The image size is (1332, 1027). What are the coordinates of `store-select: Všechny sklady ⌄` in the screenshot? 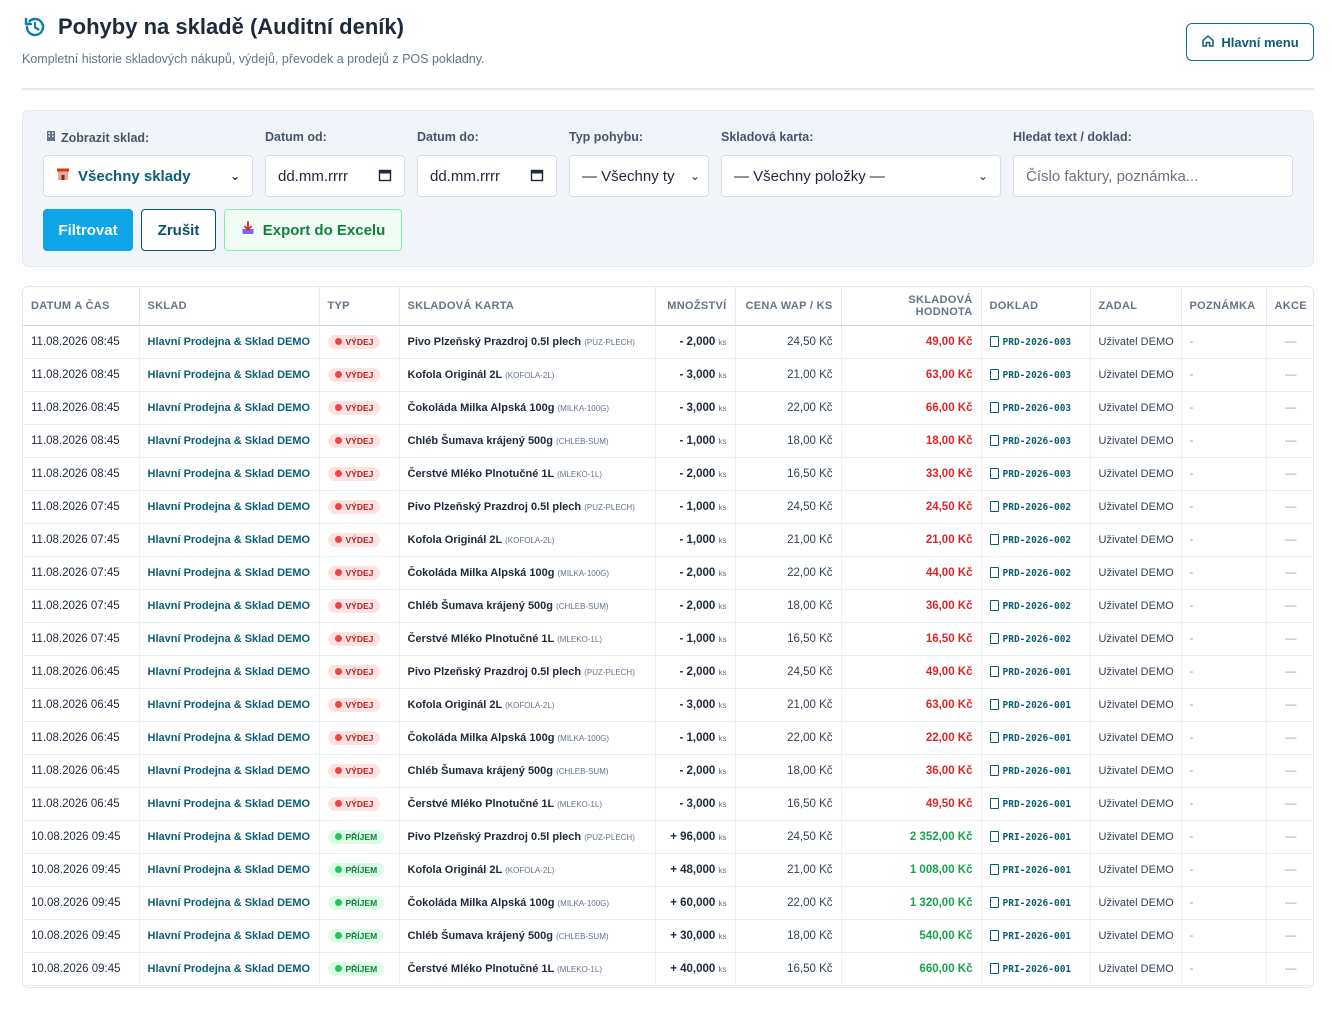 It's located at (148, 176).